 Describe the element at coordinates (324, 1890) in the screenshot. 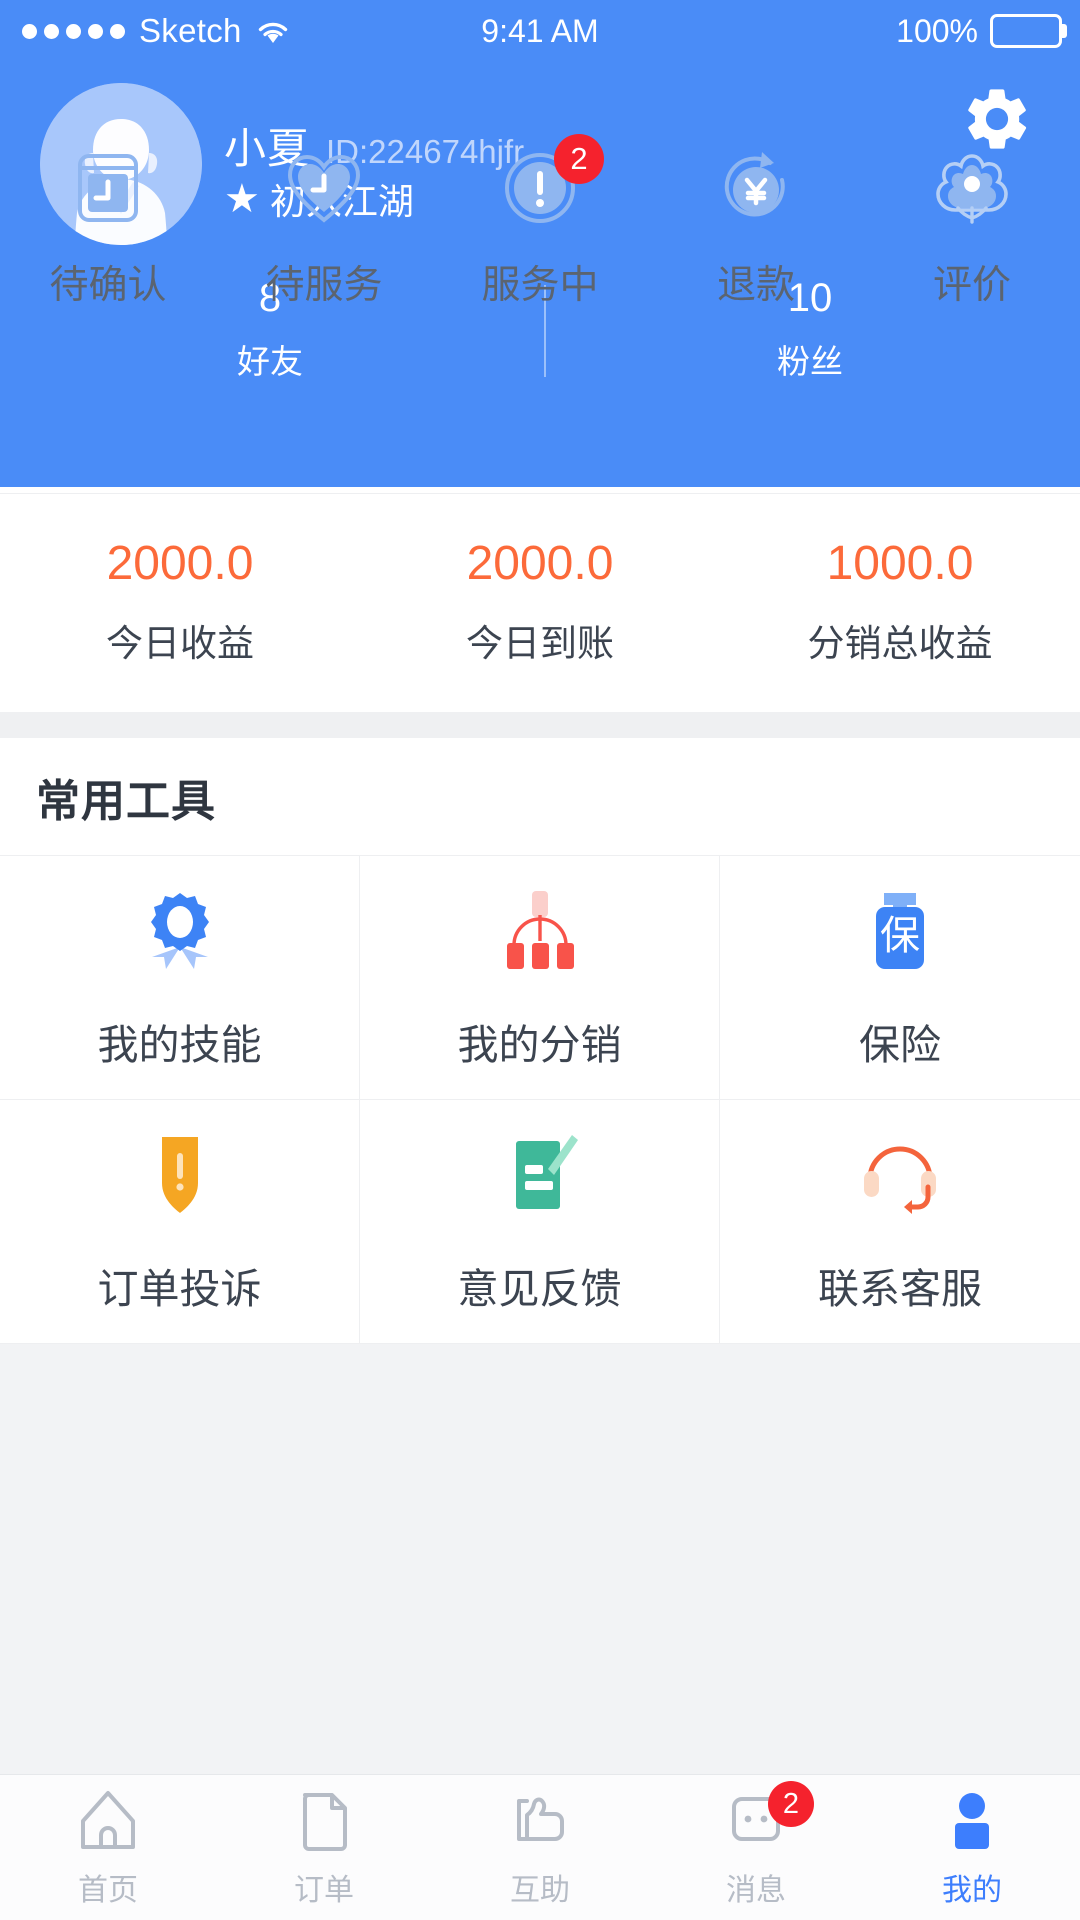

I see `tab-label: 订单` at that location.